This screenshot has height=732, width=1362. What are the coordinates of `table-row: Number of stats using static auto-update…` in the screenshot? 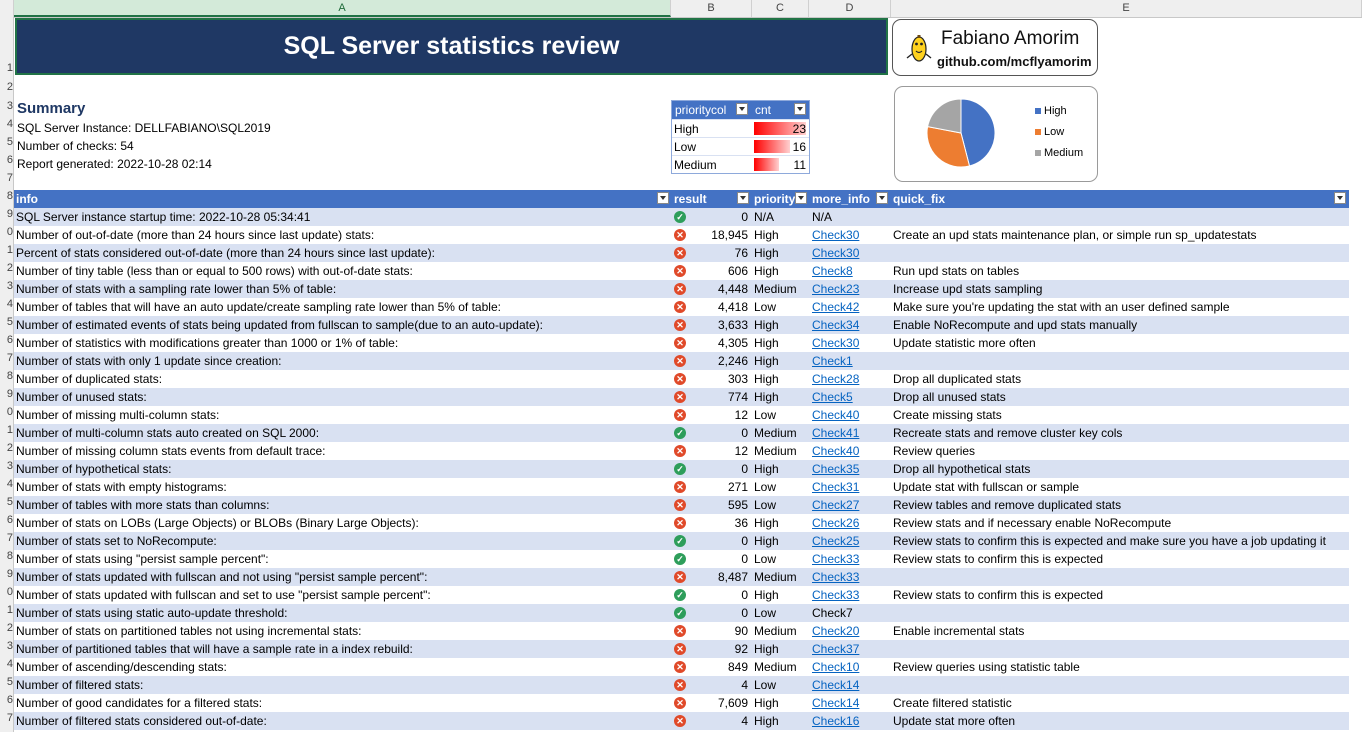 It's located at (681, 613).